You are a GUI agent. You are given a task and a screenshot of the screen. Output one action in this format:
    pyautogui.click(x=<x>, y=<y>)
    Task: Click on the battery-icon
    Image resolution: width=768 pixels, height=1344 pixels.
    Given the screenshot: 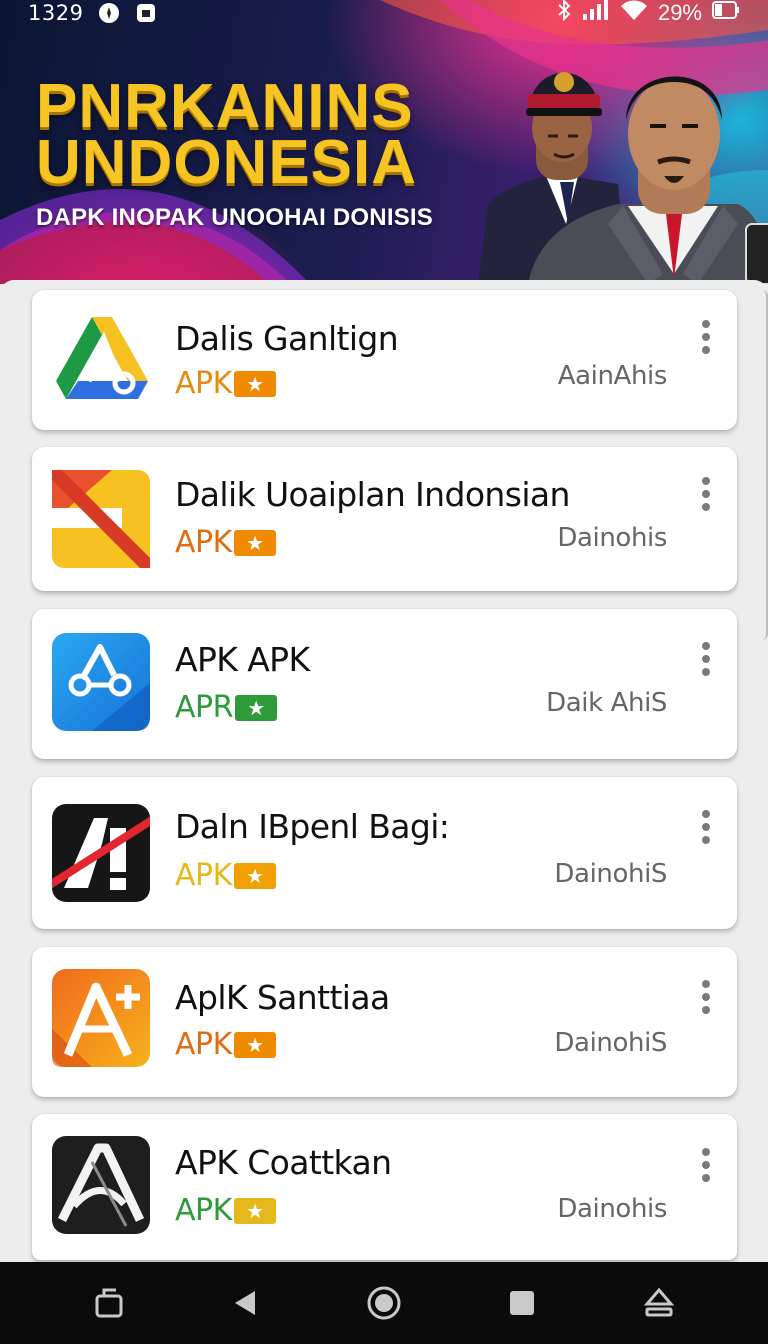 What is the action you would take?
    pyautogui.click(x=726, y=13)
    